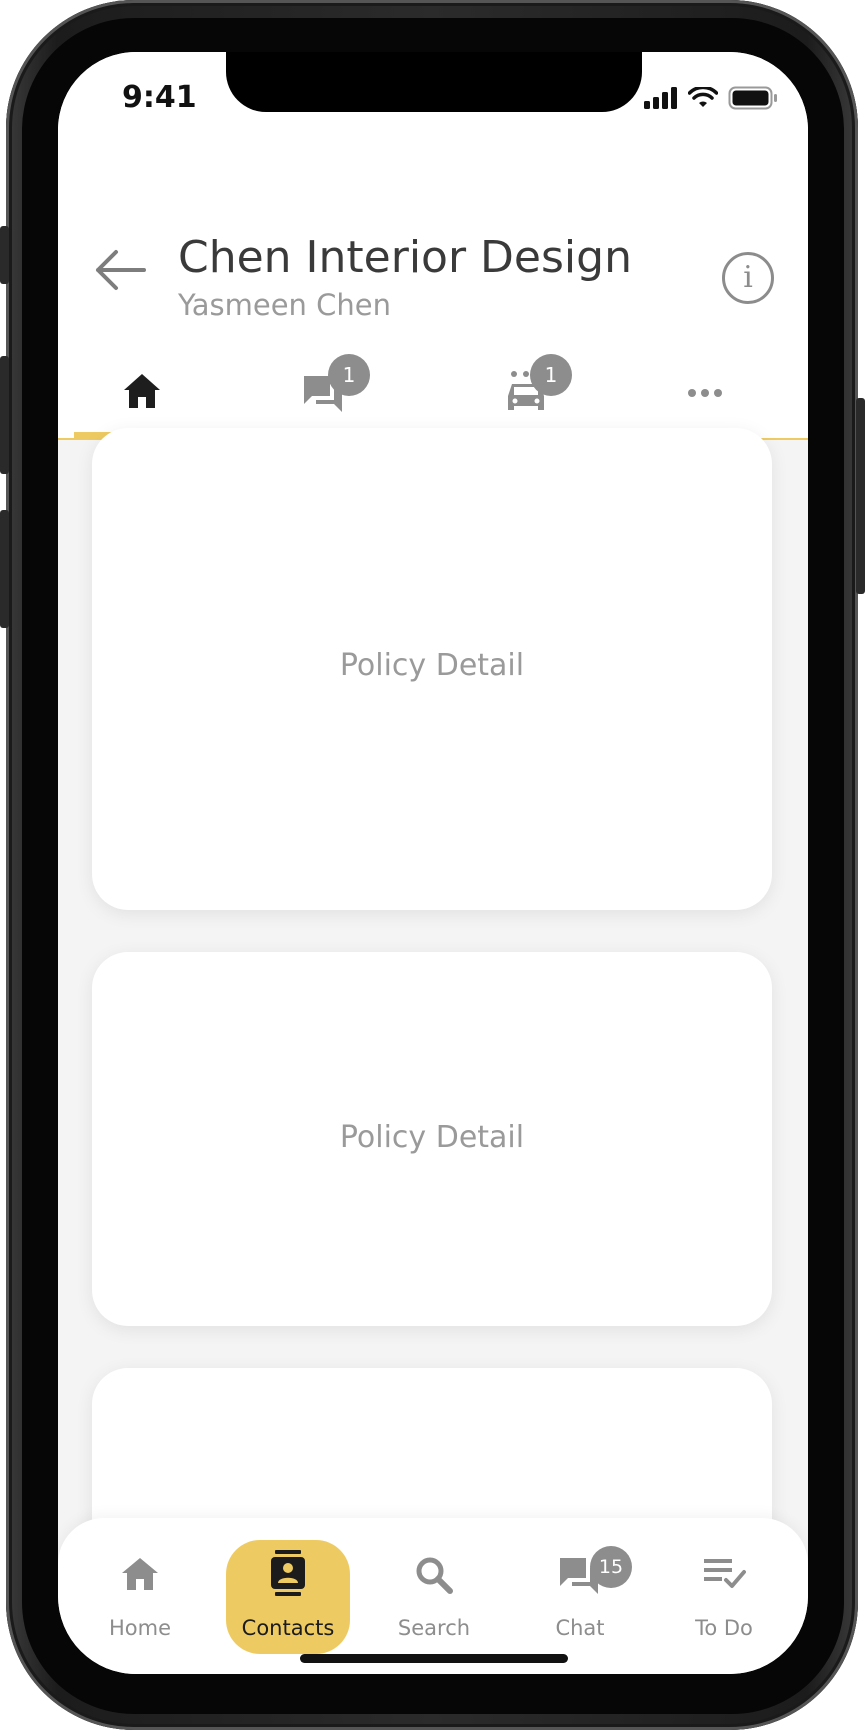  I want to click on wifi-icon, so click(703, 97).